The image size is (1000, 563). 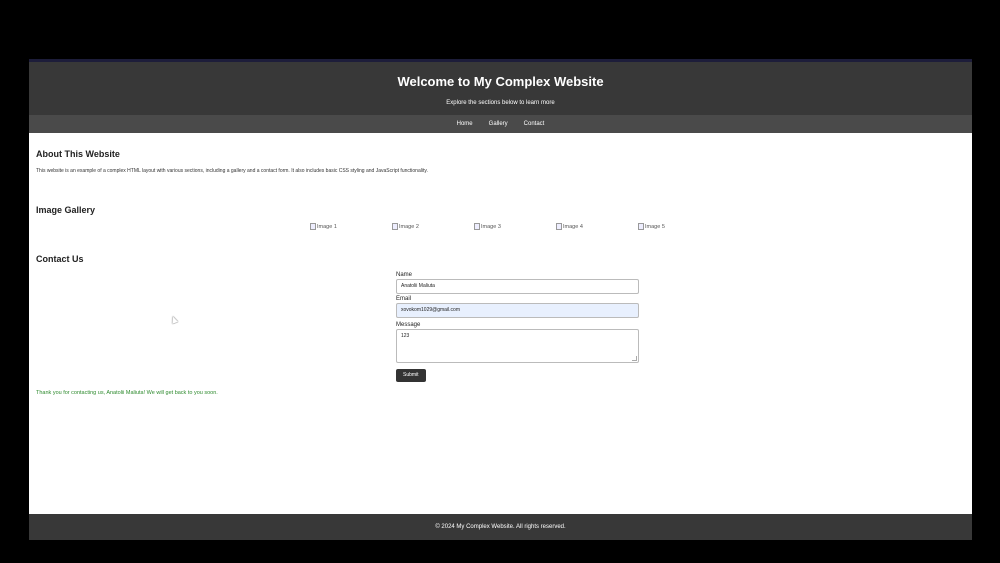 What do you see at coordinates (66, 210) in the screenshot?
I see `gallery-heading: Image Gallery` at bounding box center [66, 210].